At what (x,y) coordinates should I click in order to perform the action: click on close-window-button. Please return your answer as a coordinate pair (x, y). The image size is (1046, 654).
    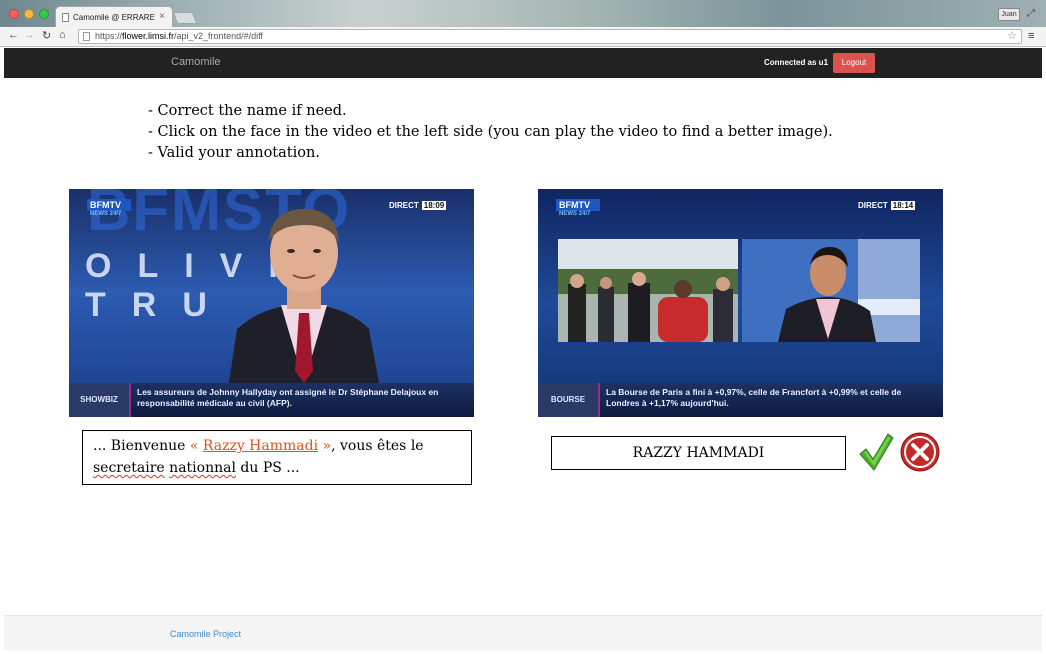
    Looking at the image, I should click on (14, 14).